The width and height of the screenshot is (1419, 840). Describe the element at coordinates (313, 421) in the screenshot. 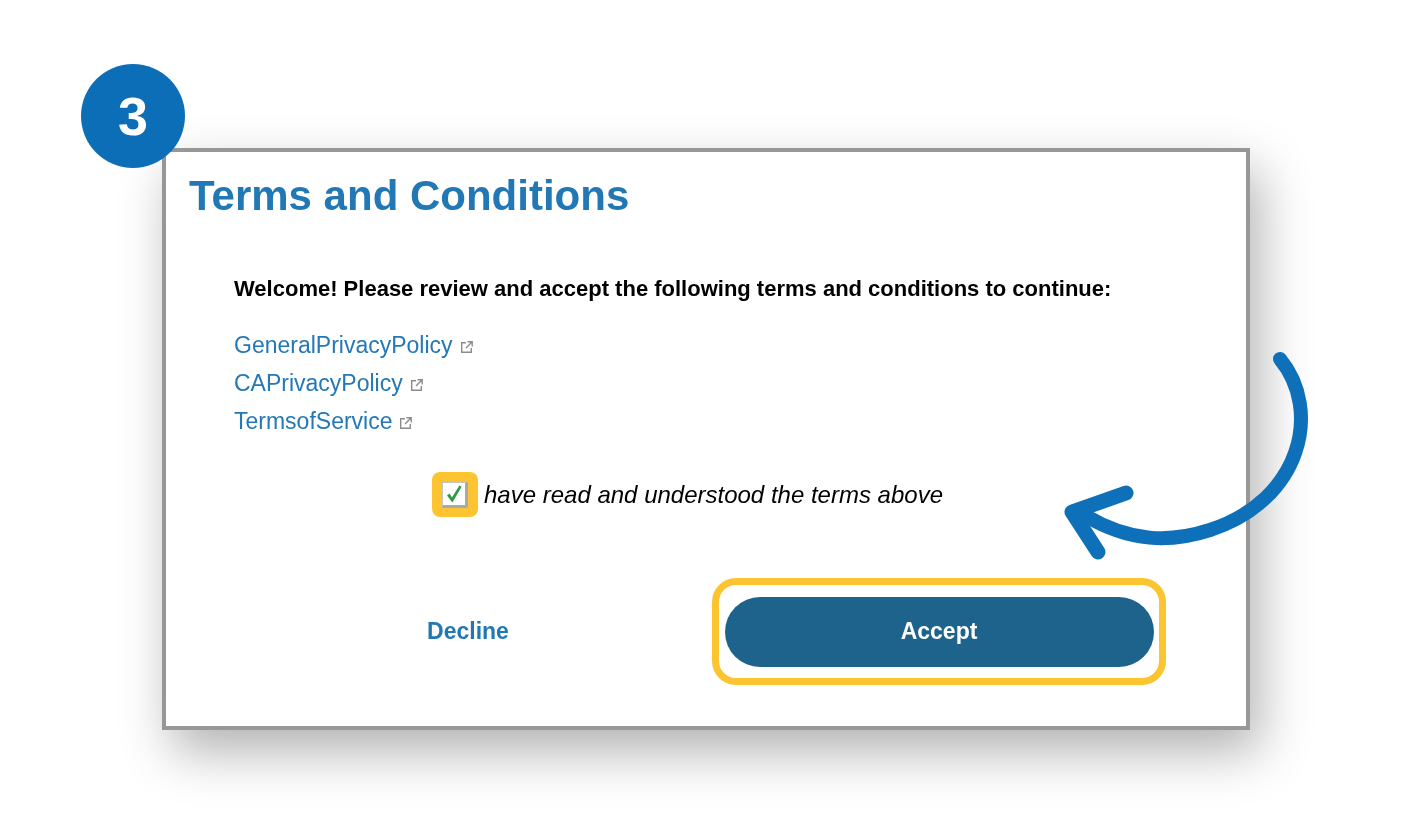

I see `policy-link: TermsofService` at that location.